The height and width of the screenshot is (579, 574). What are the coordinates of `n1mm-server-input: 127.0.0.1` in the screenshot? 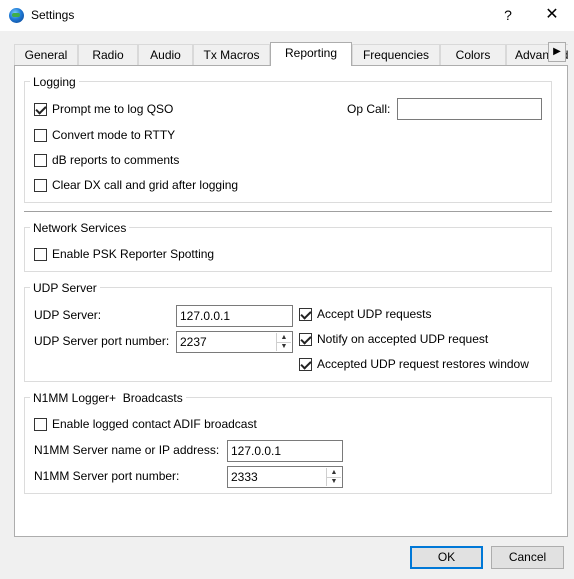 It's located at (285, 451).